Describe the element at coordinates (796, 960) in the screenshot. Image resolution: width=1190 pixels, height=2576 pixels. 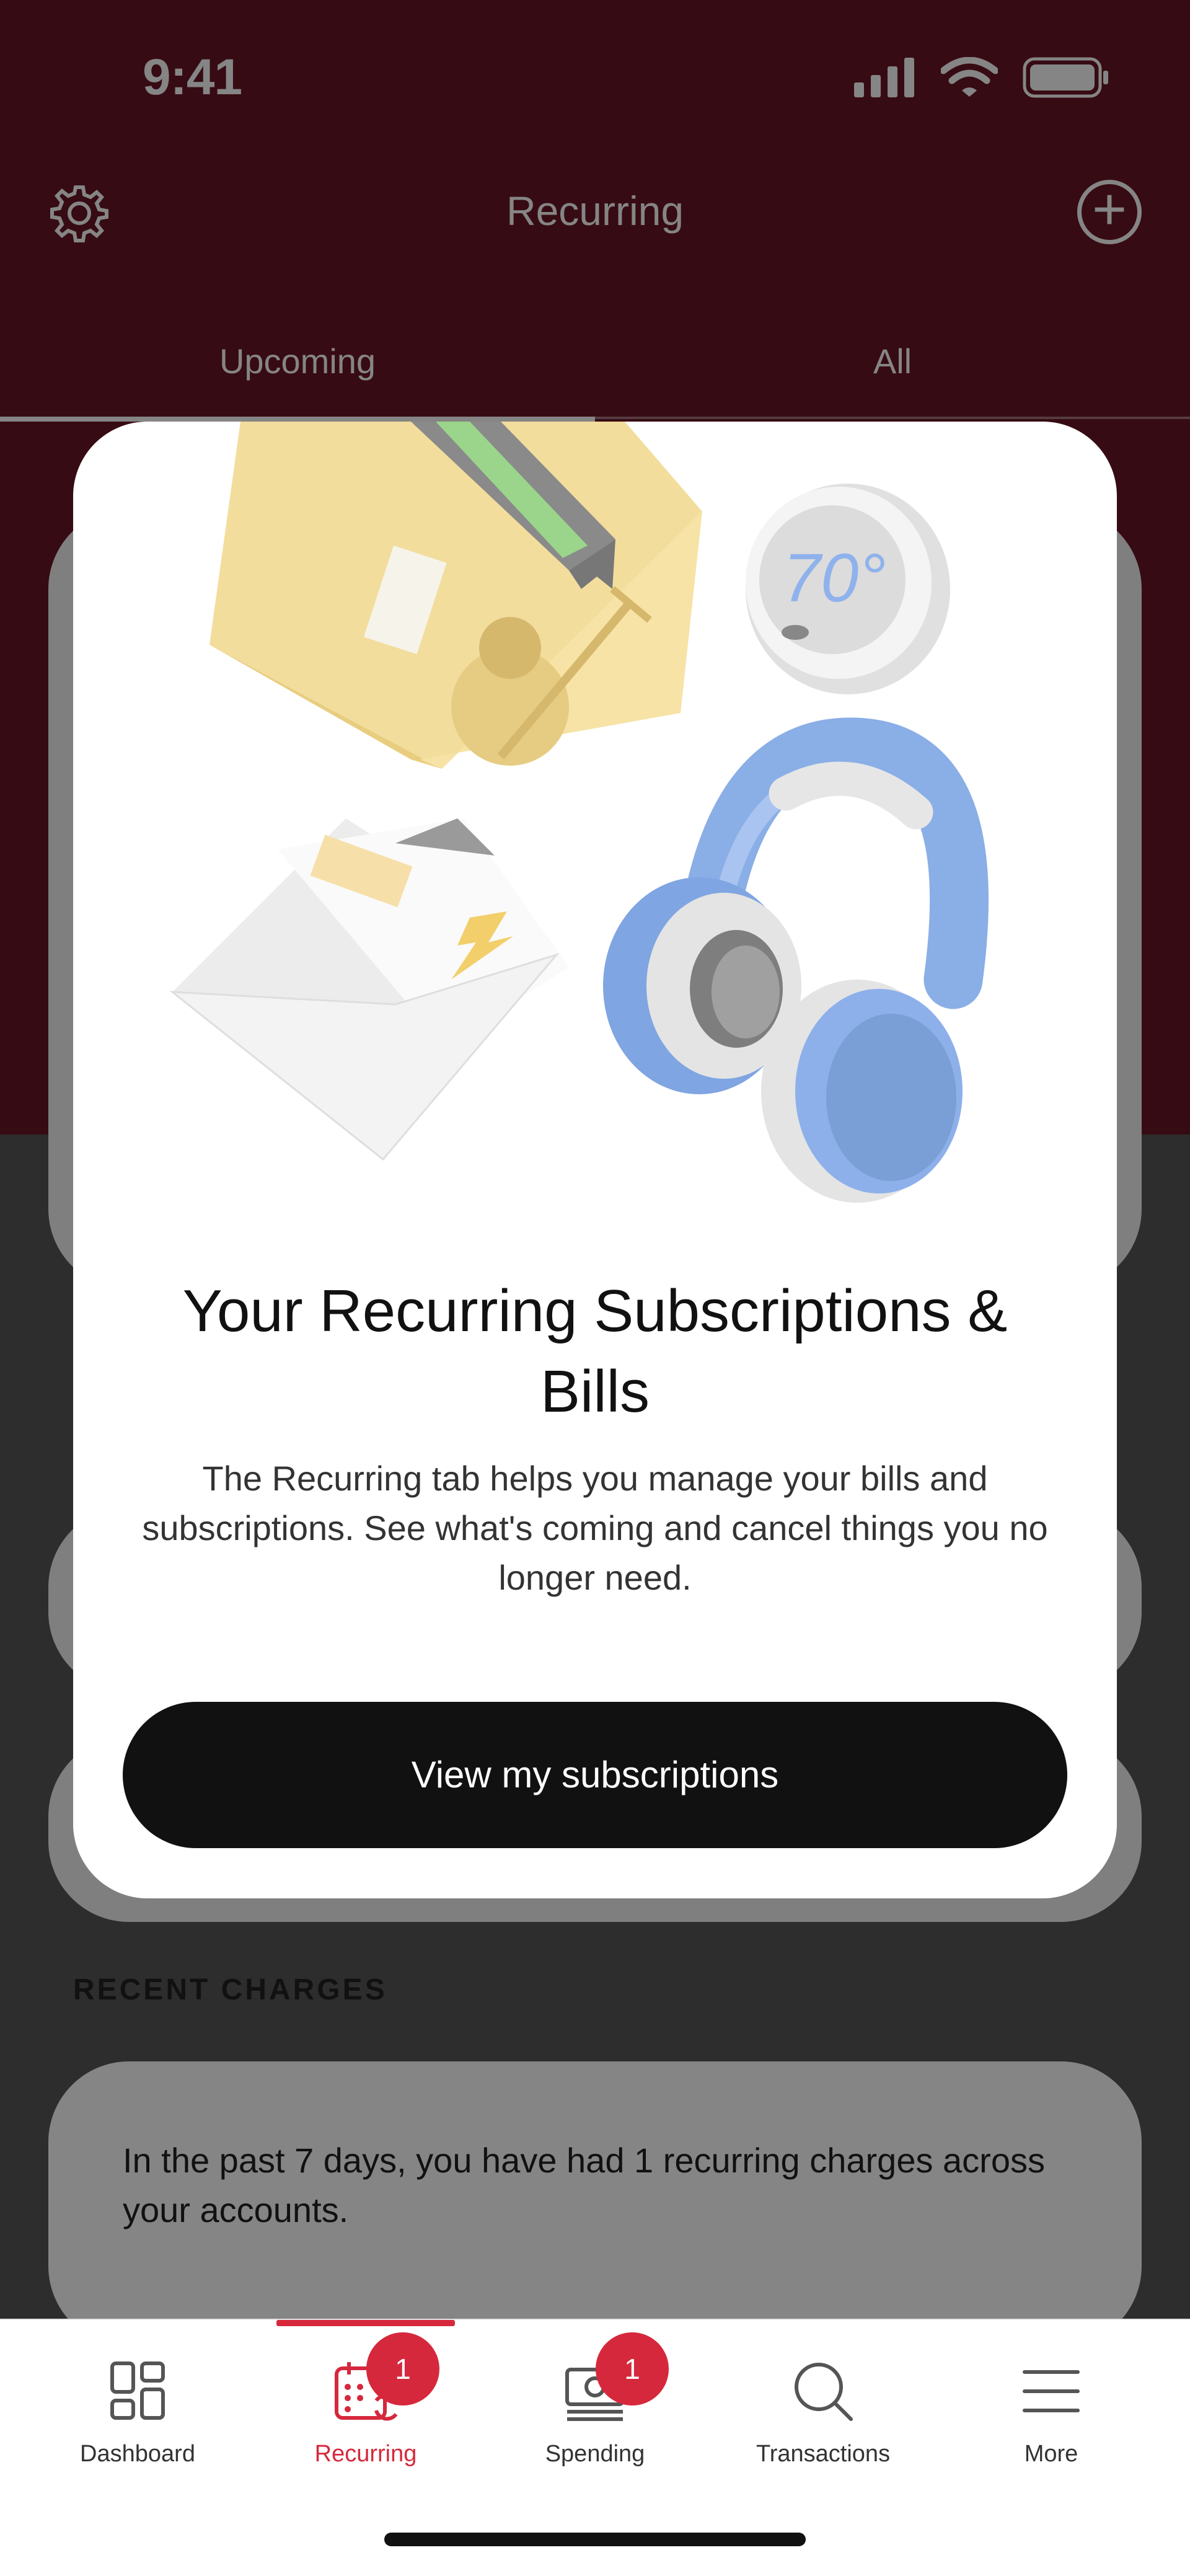
I see `headphones-icon` at that location.